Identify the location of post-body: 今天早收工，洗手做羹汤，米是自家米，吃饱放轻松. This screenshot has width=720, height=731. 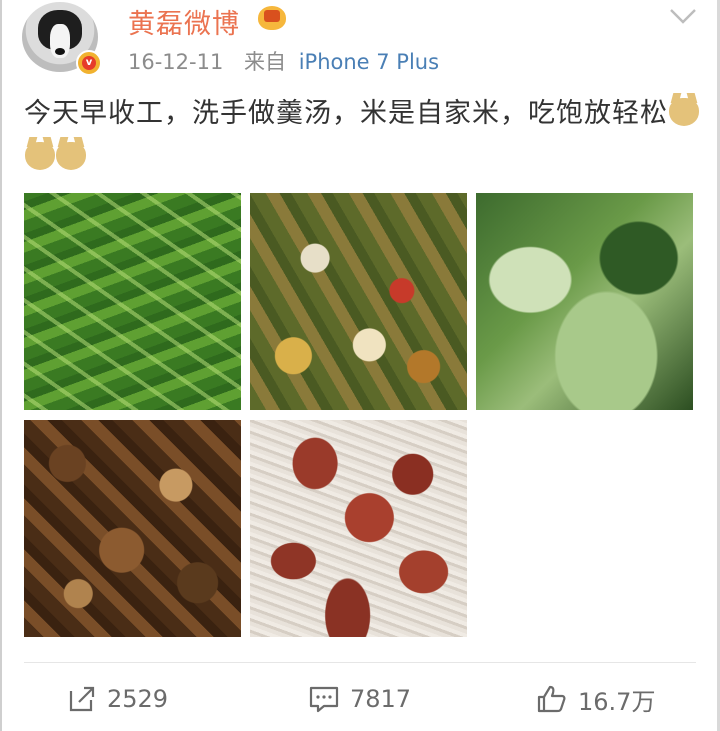
(364, 136).